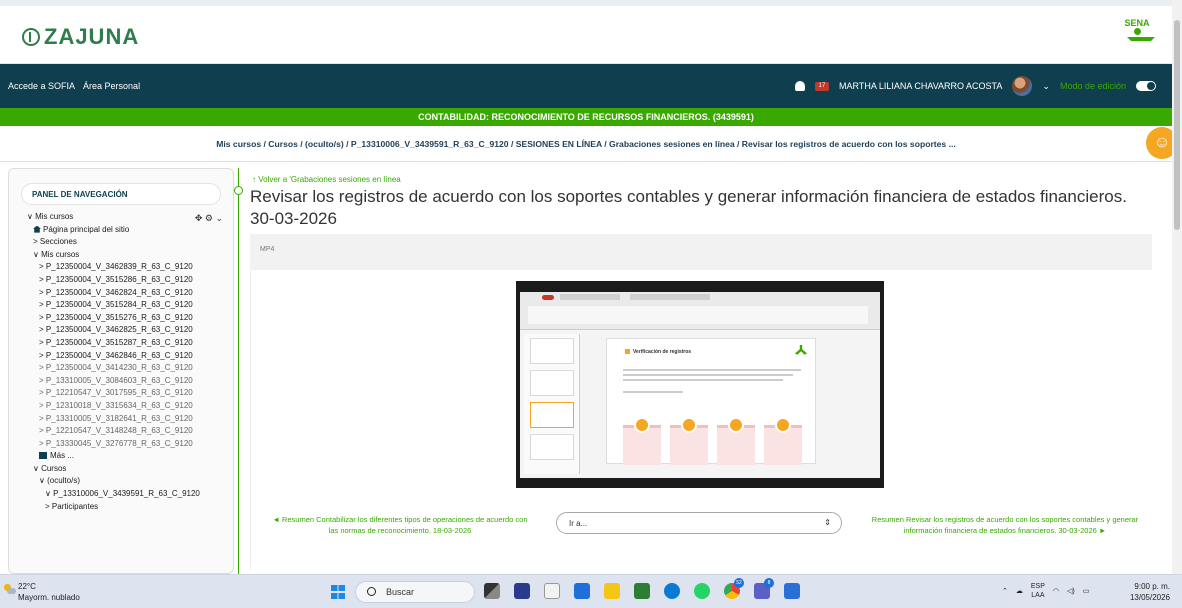 Image resolution: width=1182 pixels, height=608 pixels. Describe the element at coordinates (121, 469) in the screenshot. I see `sidebar-tree-item: ∨ Cursos` at that location.